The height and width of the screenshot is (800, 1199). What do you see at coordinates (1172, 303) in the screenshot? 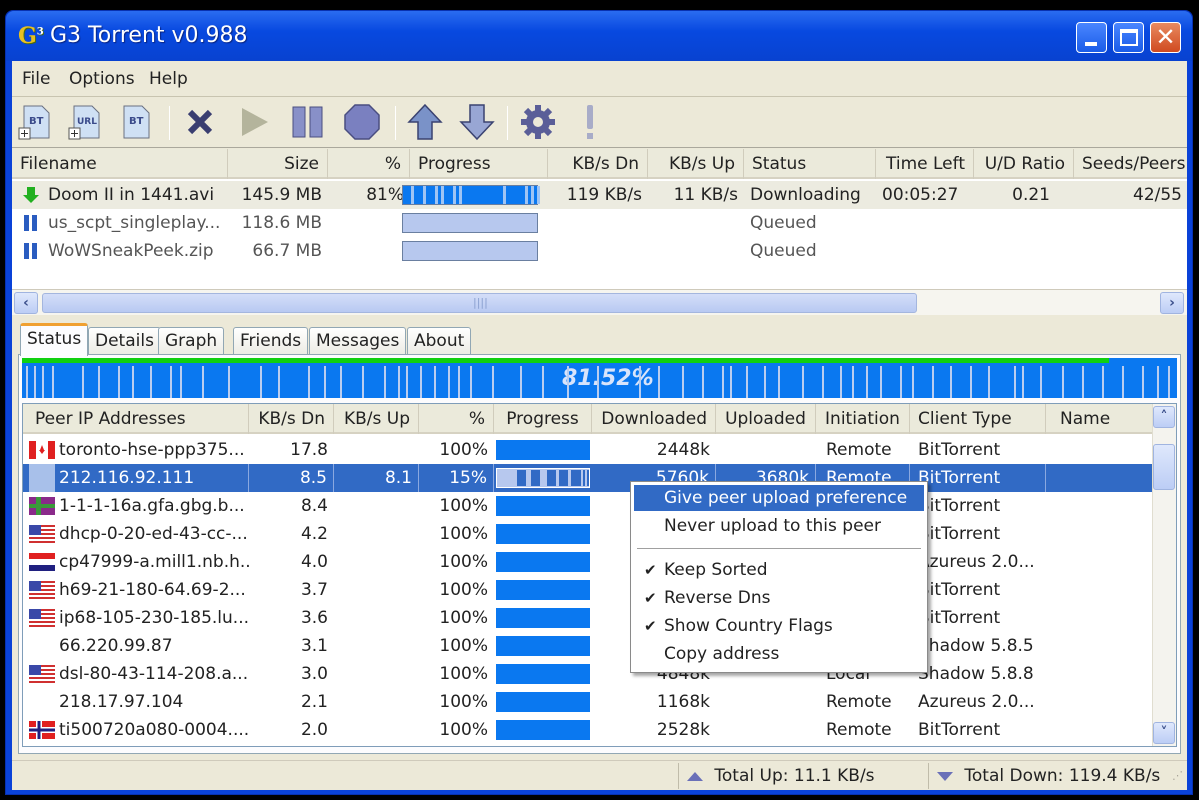
I see `scroll-right-button: ›` at bounding box center [1172, 303].